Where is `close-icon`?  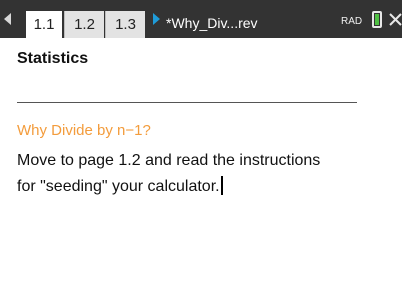
close-icon is located at coordinates (395, 19).